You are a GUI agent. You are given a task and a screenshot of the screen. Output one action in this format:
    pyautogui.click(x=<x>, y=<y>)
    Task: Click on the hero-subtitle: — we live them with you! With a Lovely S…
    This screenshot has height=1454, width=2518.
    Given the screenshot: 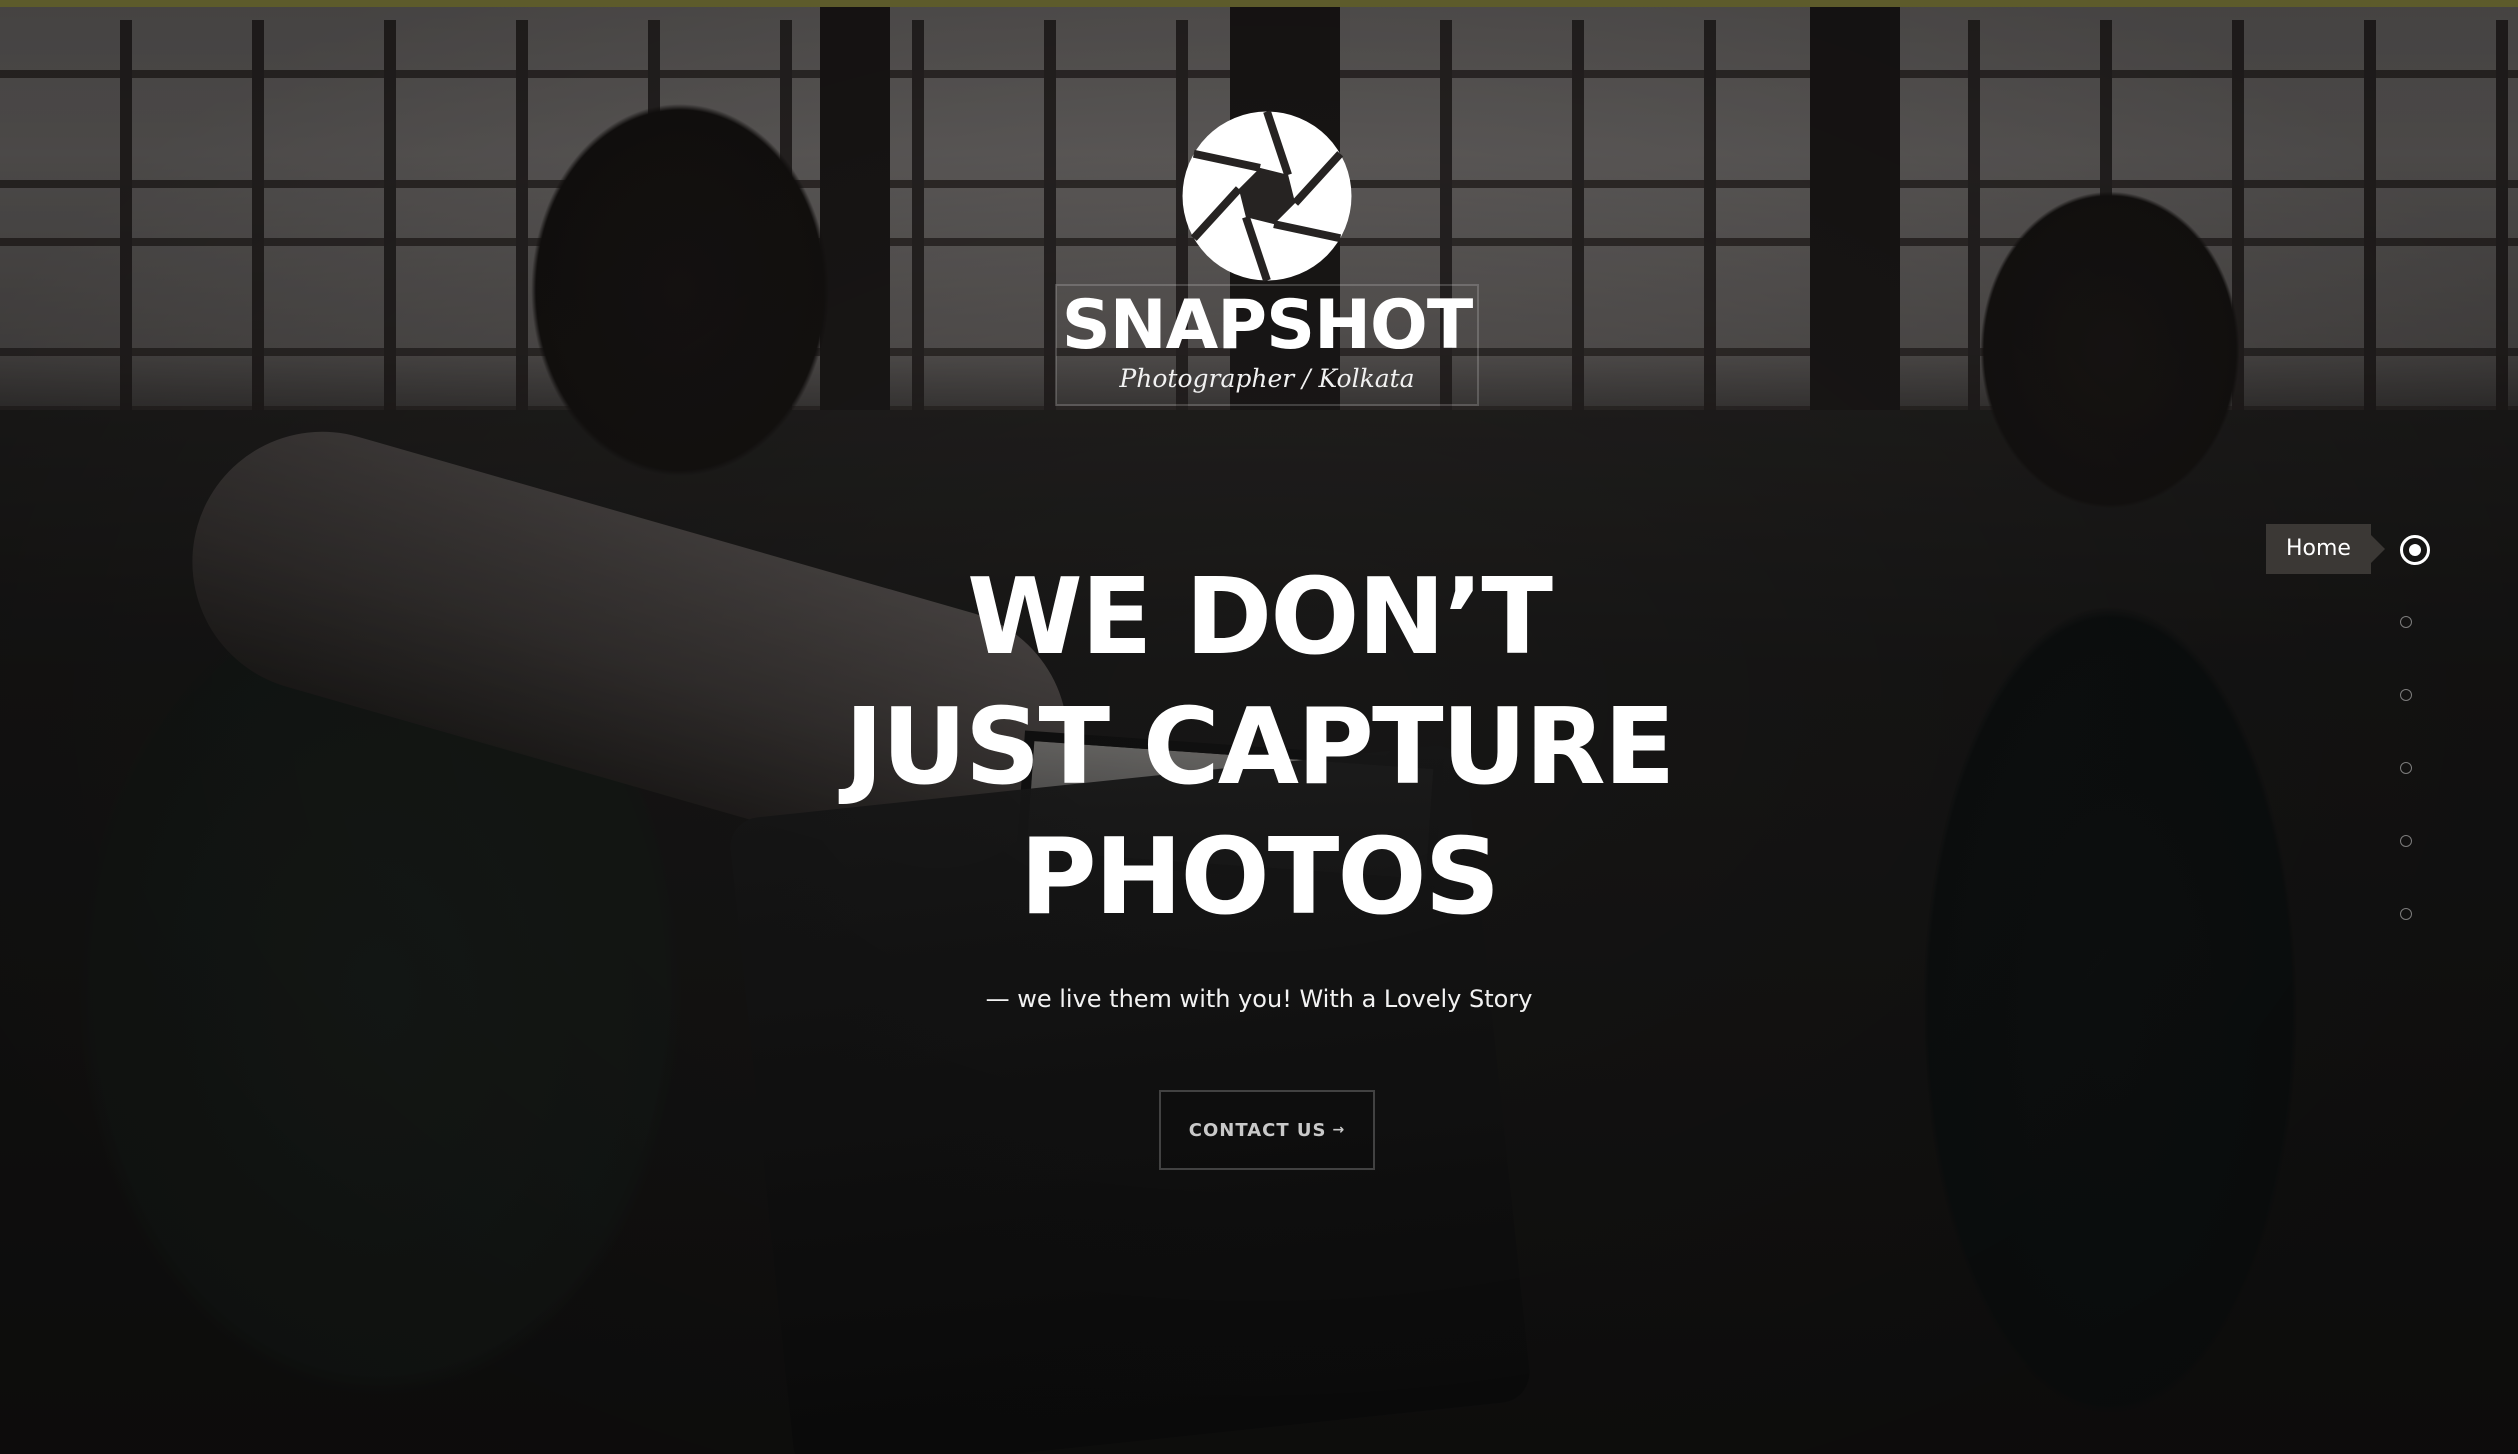 What is the action you would take?
    pyautogui.click(x=1259, y=999)
    